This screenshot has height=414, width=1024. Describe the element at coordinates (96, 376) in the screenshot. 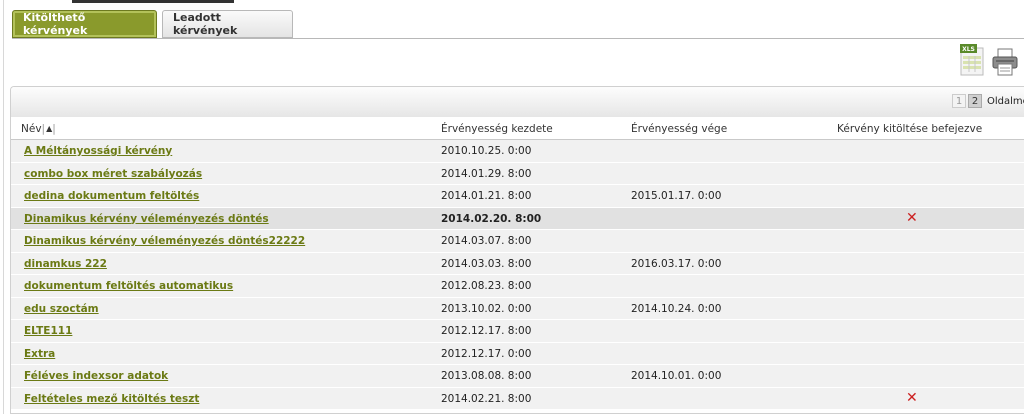

I see `request-name-link: Féléves indexsor adatok` at that location.